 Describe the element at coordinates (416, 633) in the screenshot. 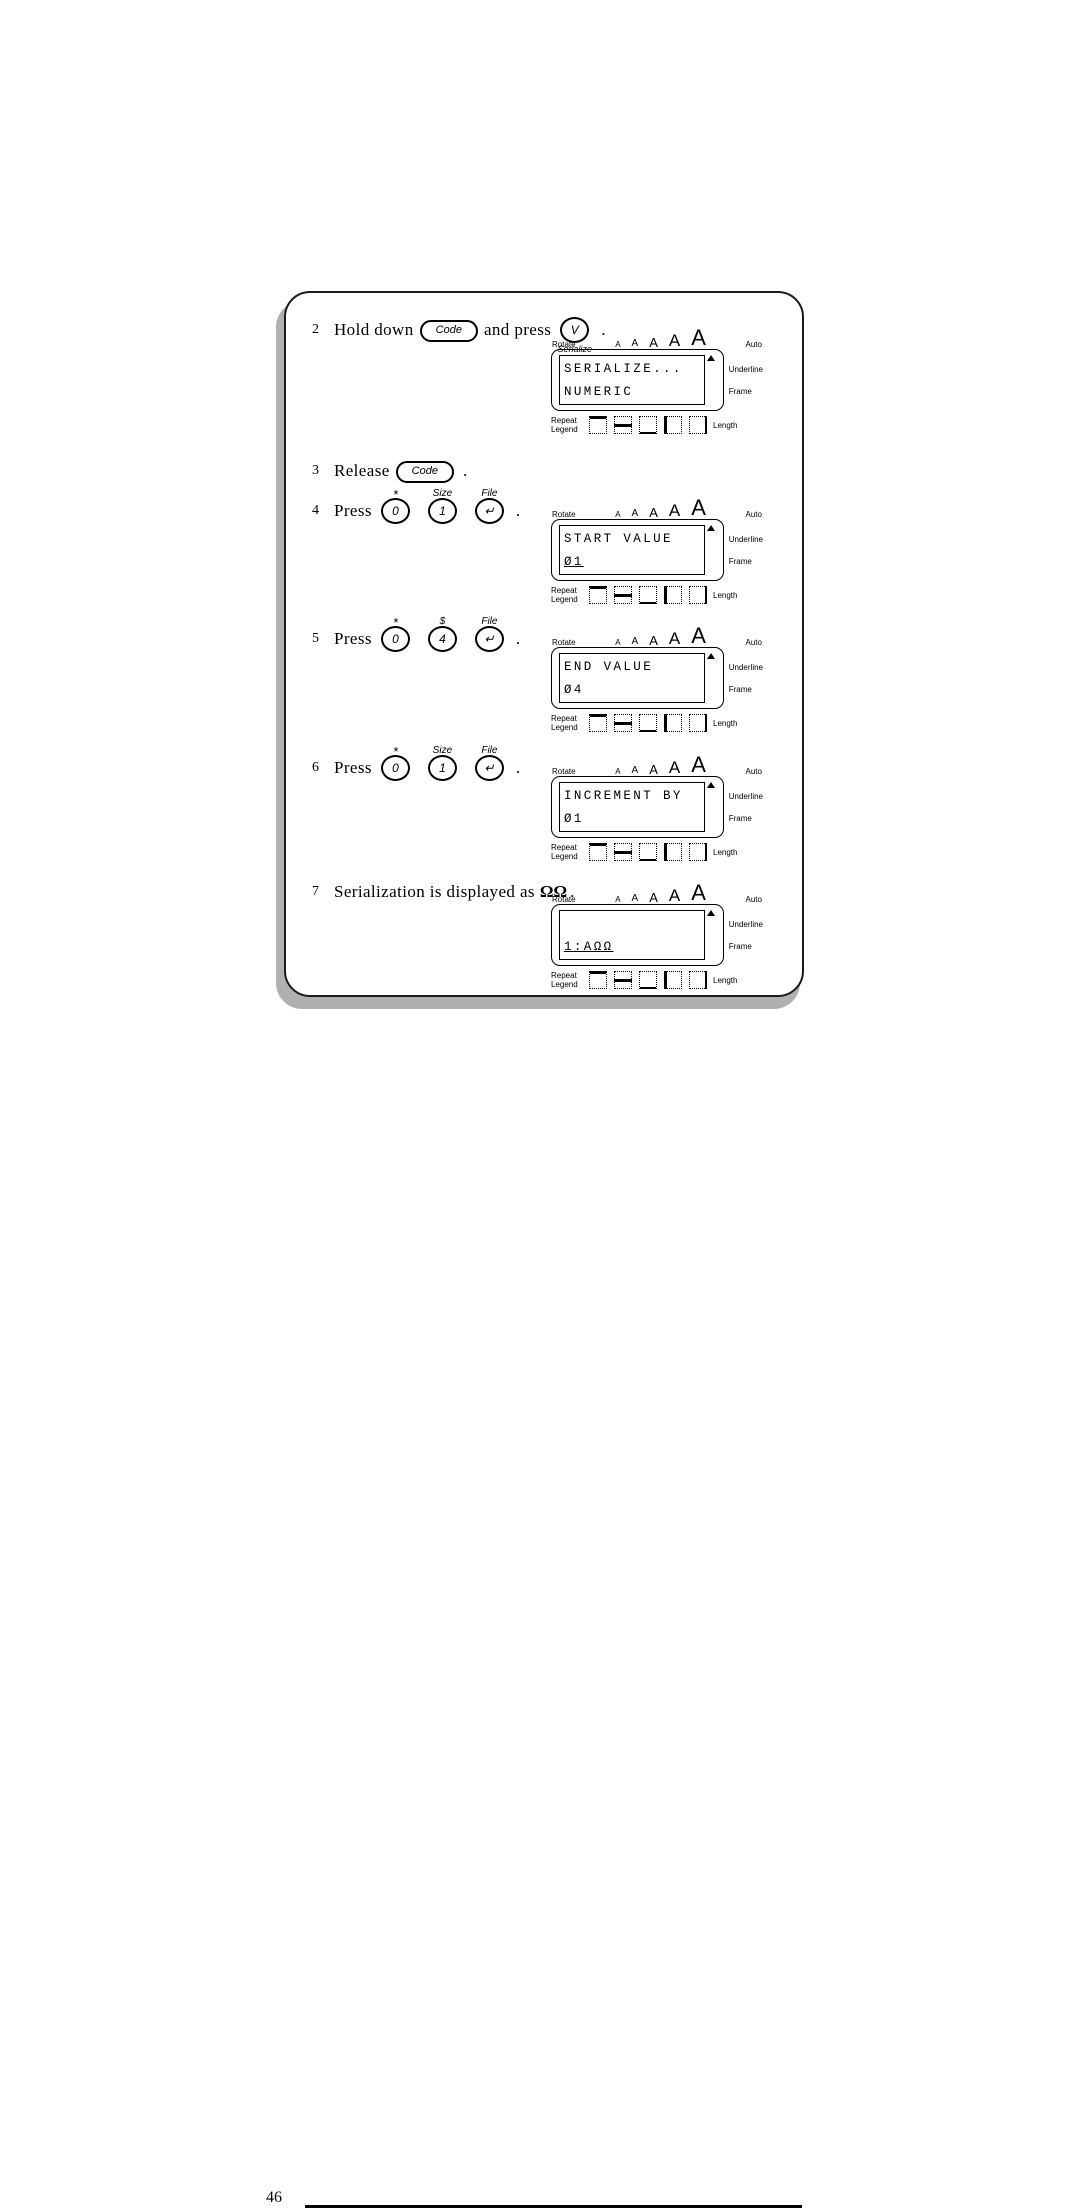

I see `step-5: 5 Press * 0 $ 4 File ↵ .` at that location.